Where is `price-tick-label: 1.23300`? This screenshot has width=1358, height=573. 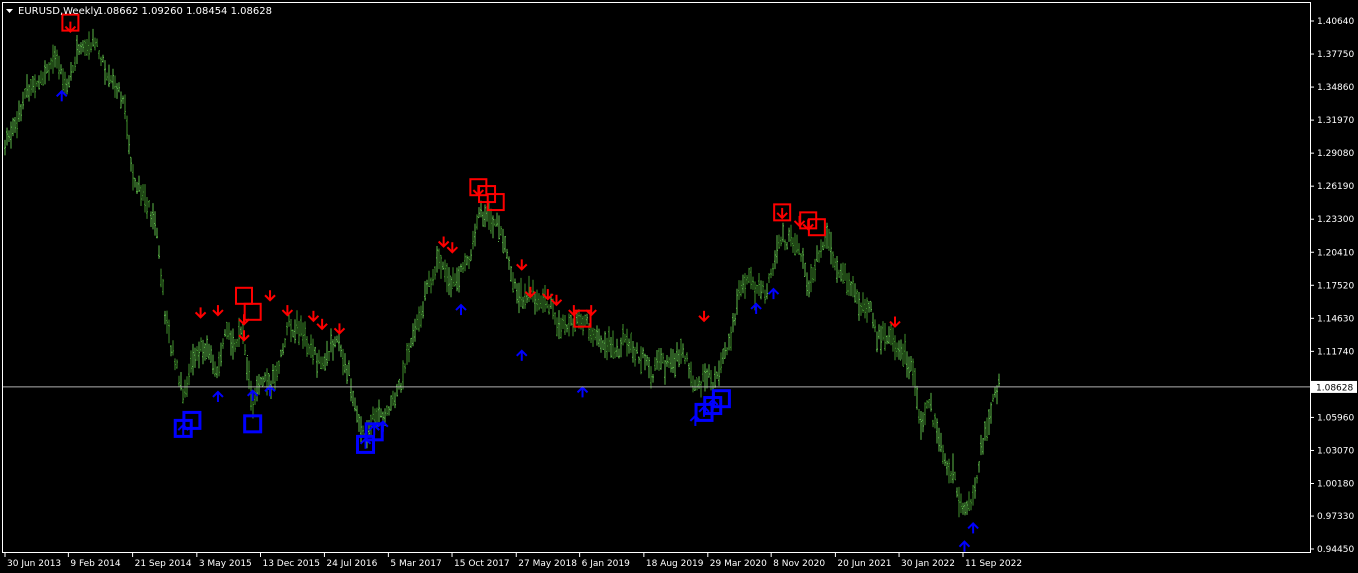
price-tick-label: 1.23300 is located at coordinates (1335, 220).